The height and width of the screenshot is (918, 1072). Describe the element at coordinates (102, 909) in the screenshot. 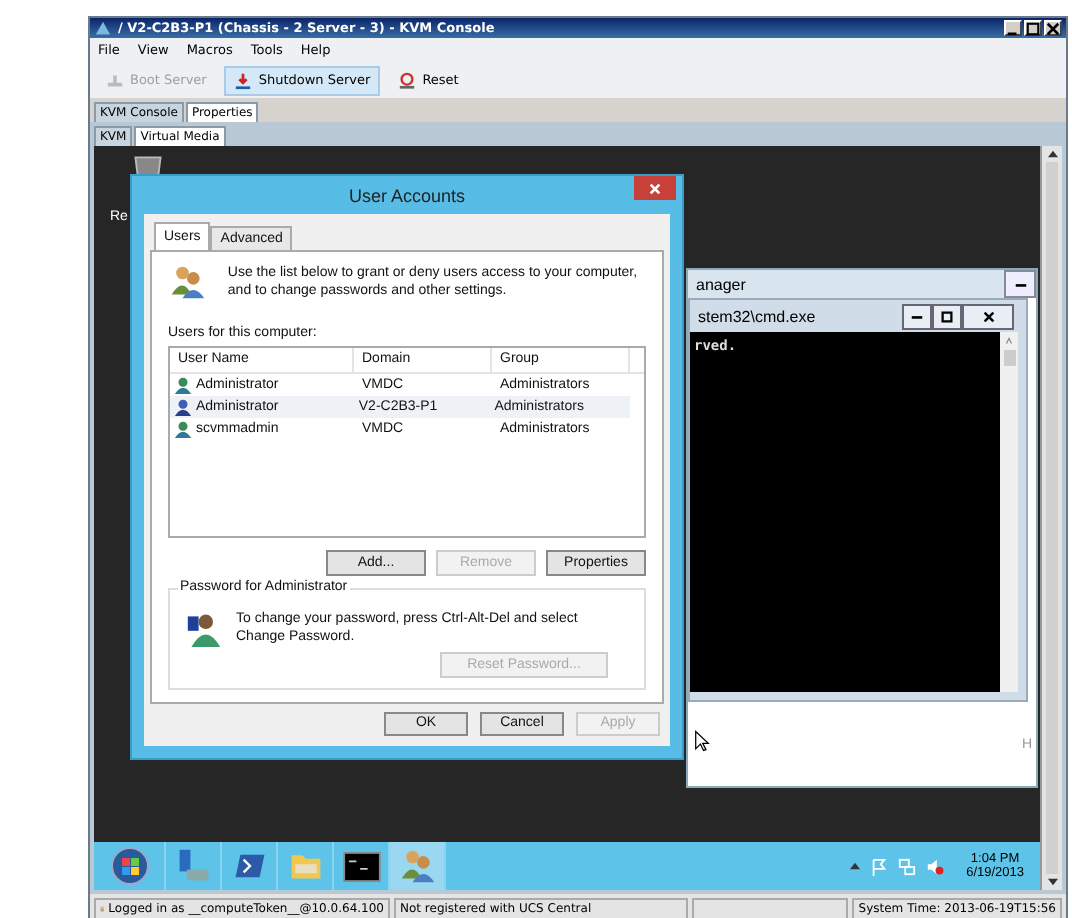

I see `lock-icon` at that location.